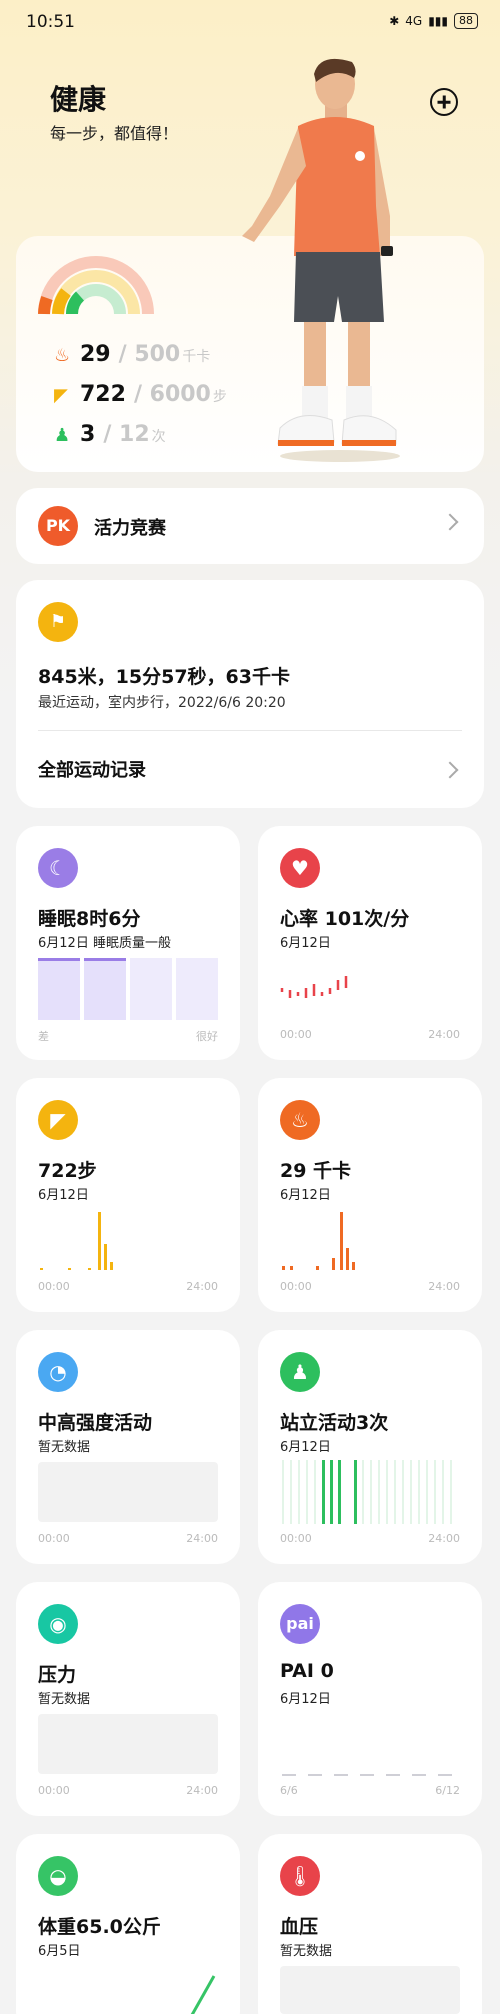 This screenshot has width=500, height=2014. I want to click on divider, so click(250, 730).